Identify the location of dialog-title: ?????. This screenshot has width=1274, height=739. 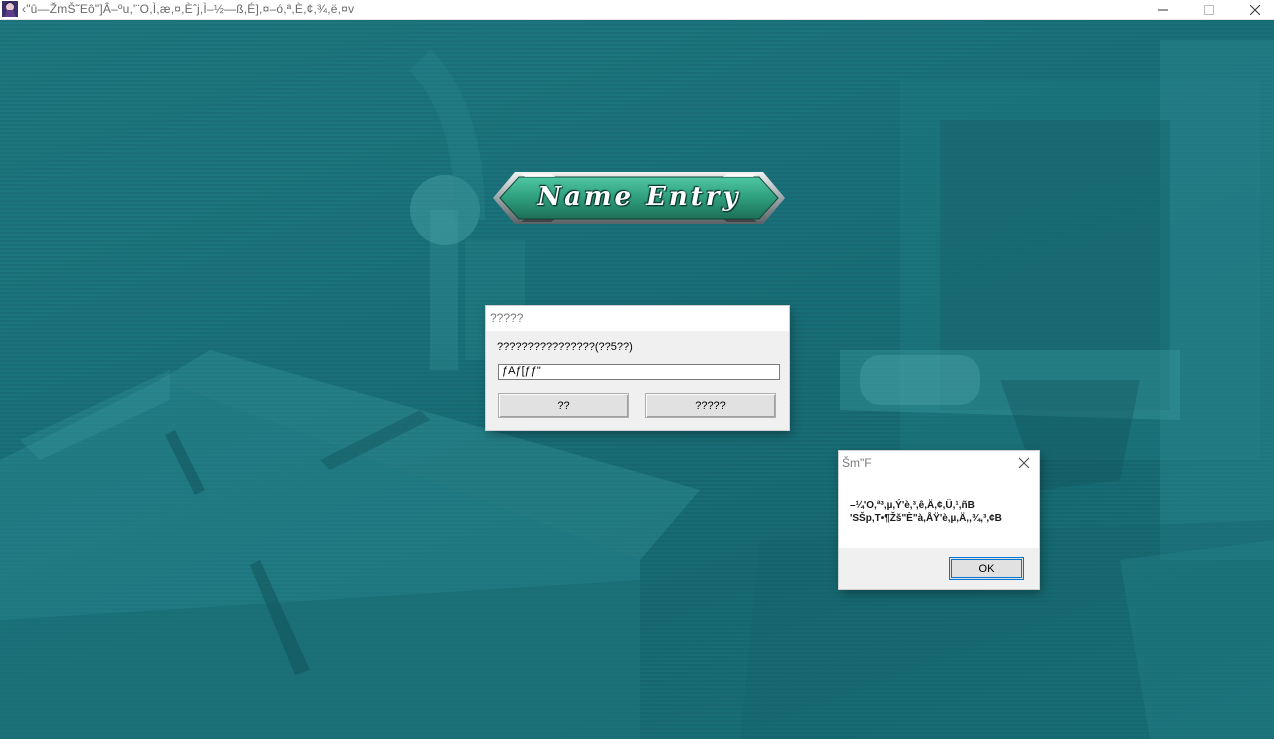
(507, 318).